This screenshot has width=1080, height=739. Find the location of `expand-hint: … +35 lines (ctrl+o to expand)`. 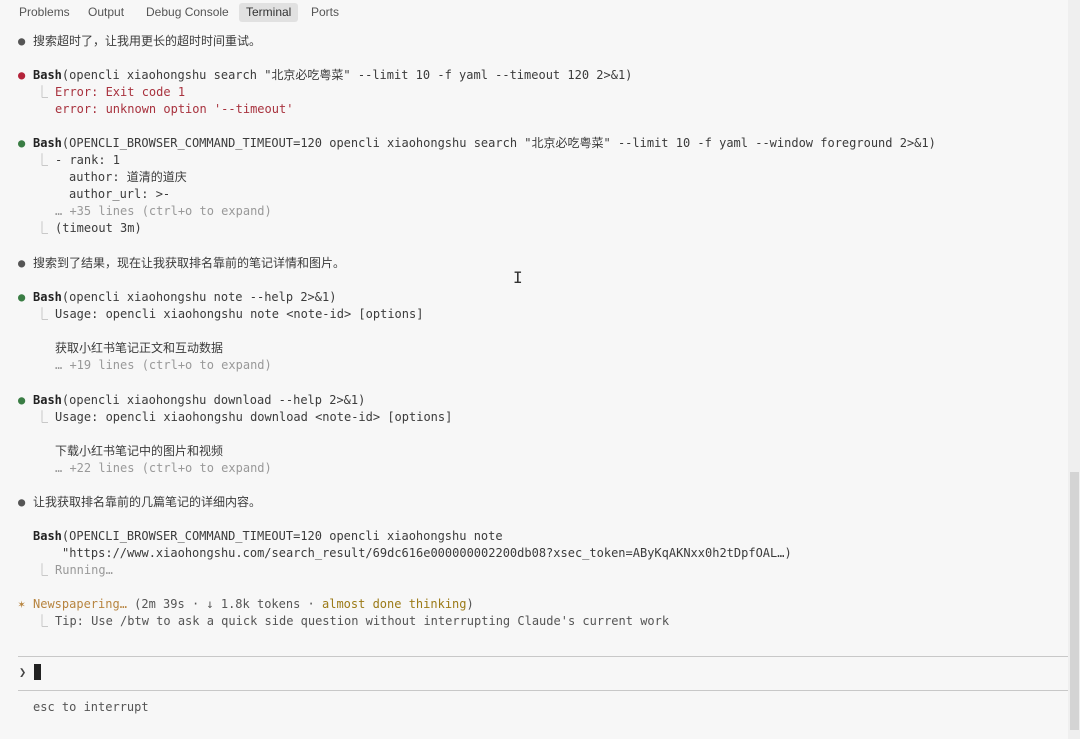

expand-hint: … +35 lines (ctrl+o to expand) is located at coordinates (163, 211).